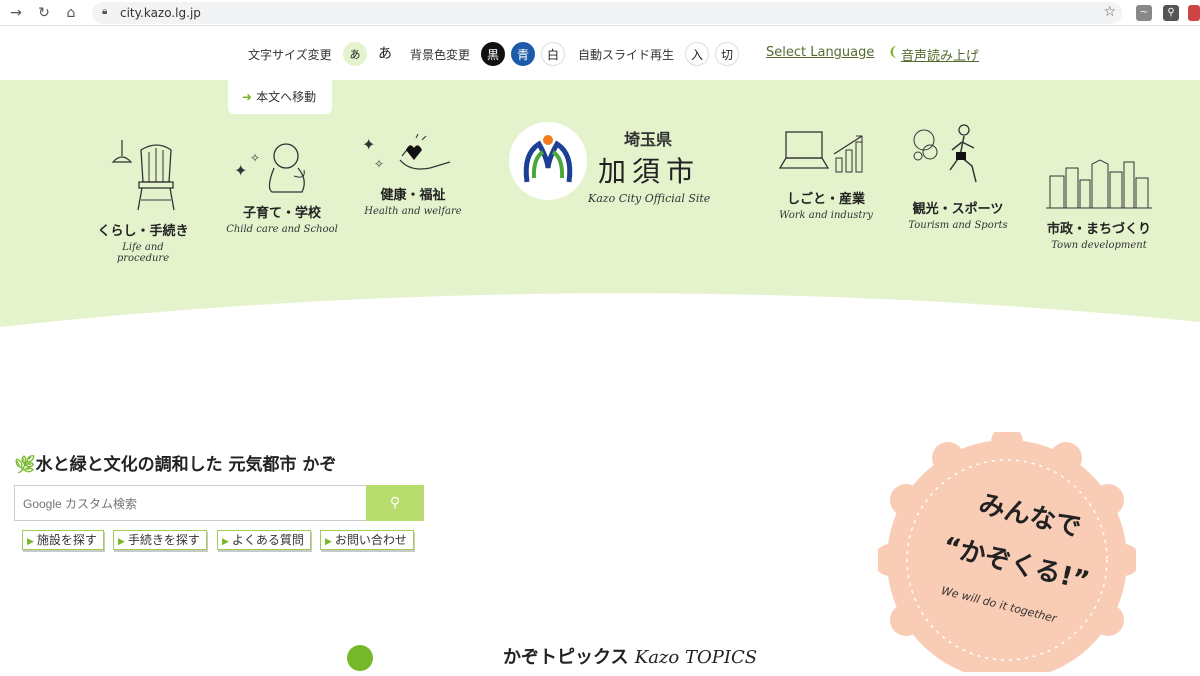 This screenshot has height=676, width=1200. What do you see at coordinates (286, 97) in the screenshot?
I see `skip-link-label: 本文へ移動` at bounding box center [286, 97].